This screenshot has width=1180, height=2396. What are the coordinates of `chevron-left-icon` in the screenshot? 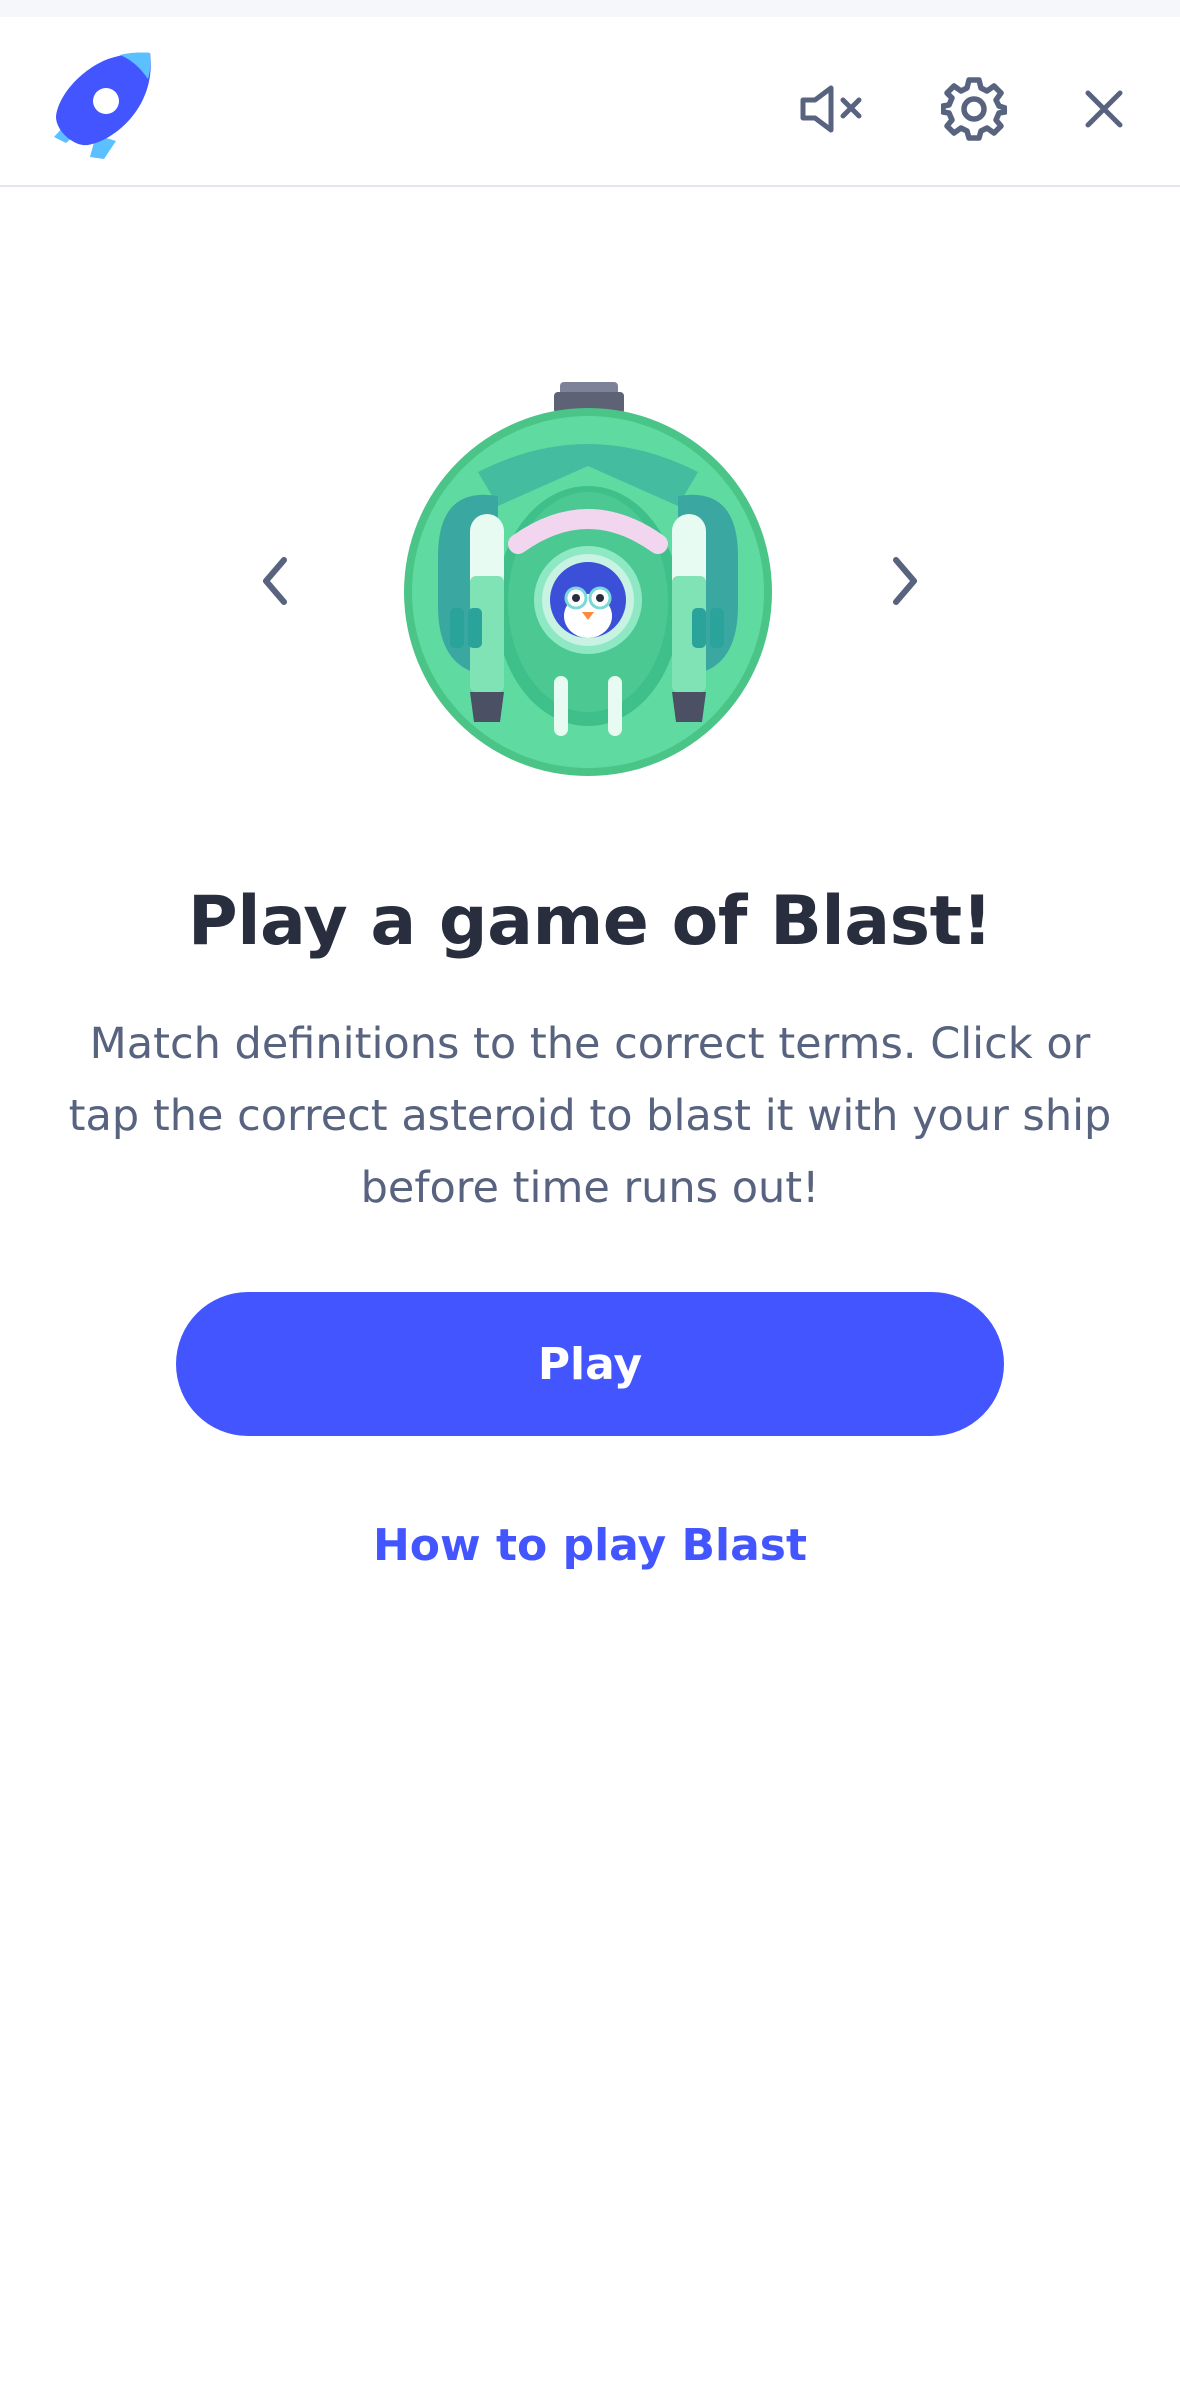 It's located at (275, 583).